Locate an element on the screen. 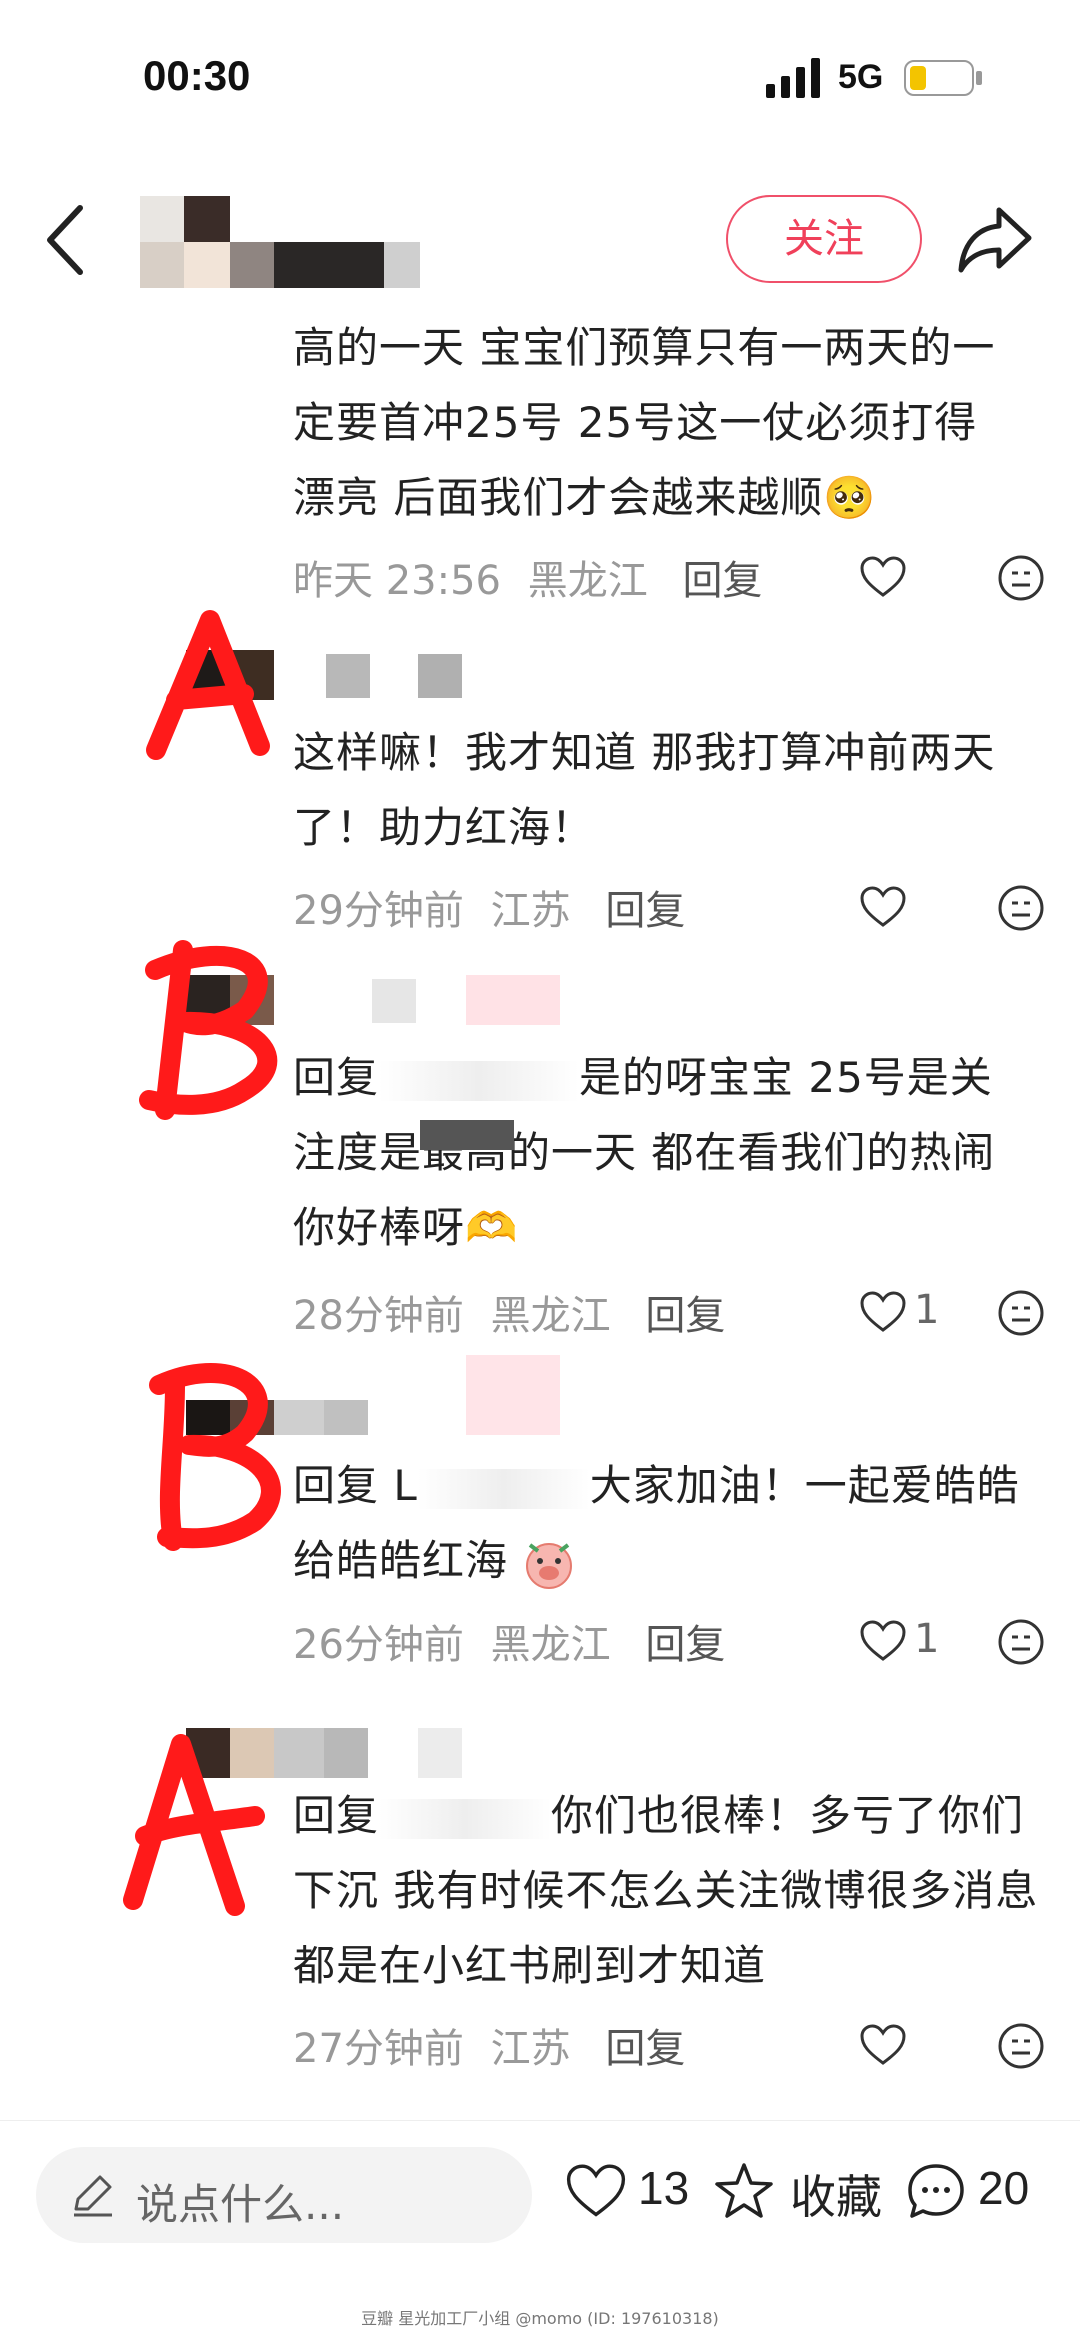 Image resolution: width=1080 pixels, height=2346 pixels. back-arrow-icon is located at coordinates (68, 240).